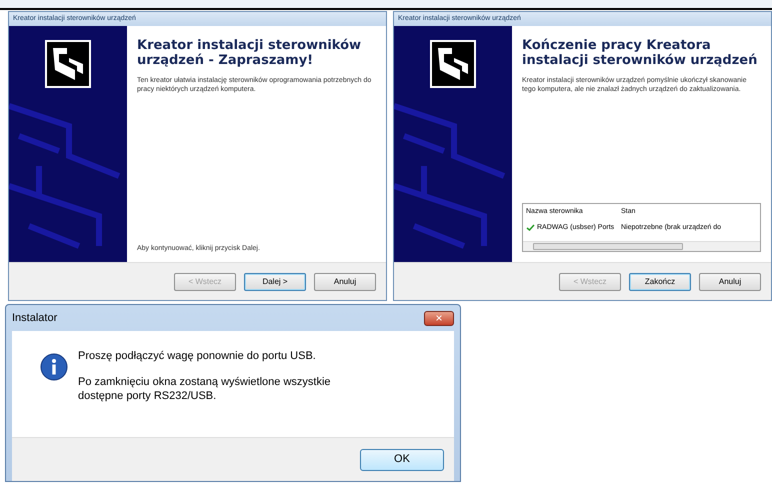 The height and width of the screenshot is (484, 772). Describe the element at coordinates (205, 389) in the screenshot. I see `dialog-message: Po zamknięciu okna zostaną wyświetlone wszystkie dostępne porty RS232/USB.` at that location.